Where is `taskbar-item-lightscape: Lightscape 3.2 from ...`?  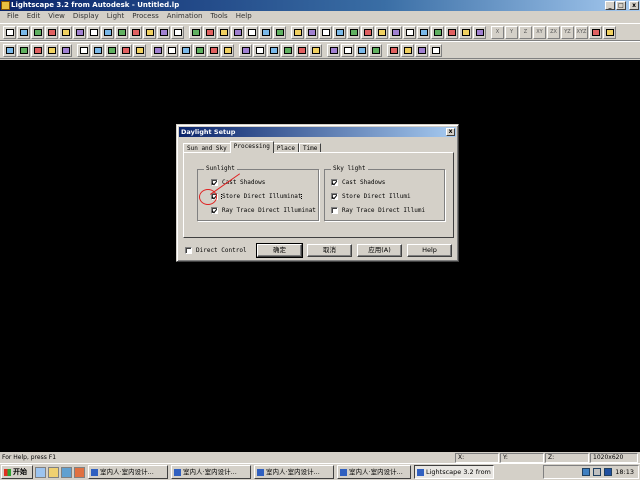
taskbar-item-lightscape: Lightscape 3.2 from ... is located at coordinates (454, 472).